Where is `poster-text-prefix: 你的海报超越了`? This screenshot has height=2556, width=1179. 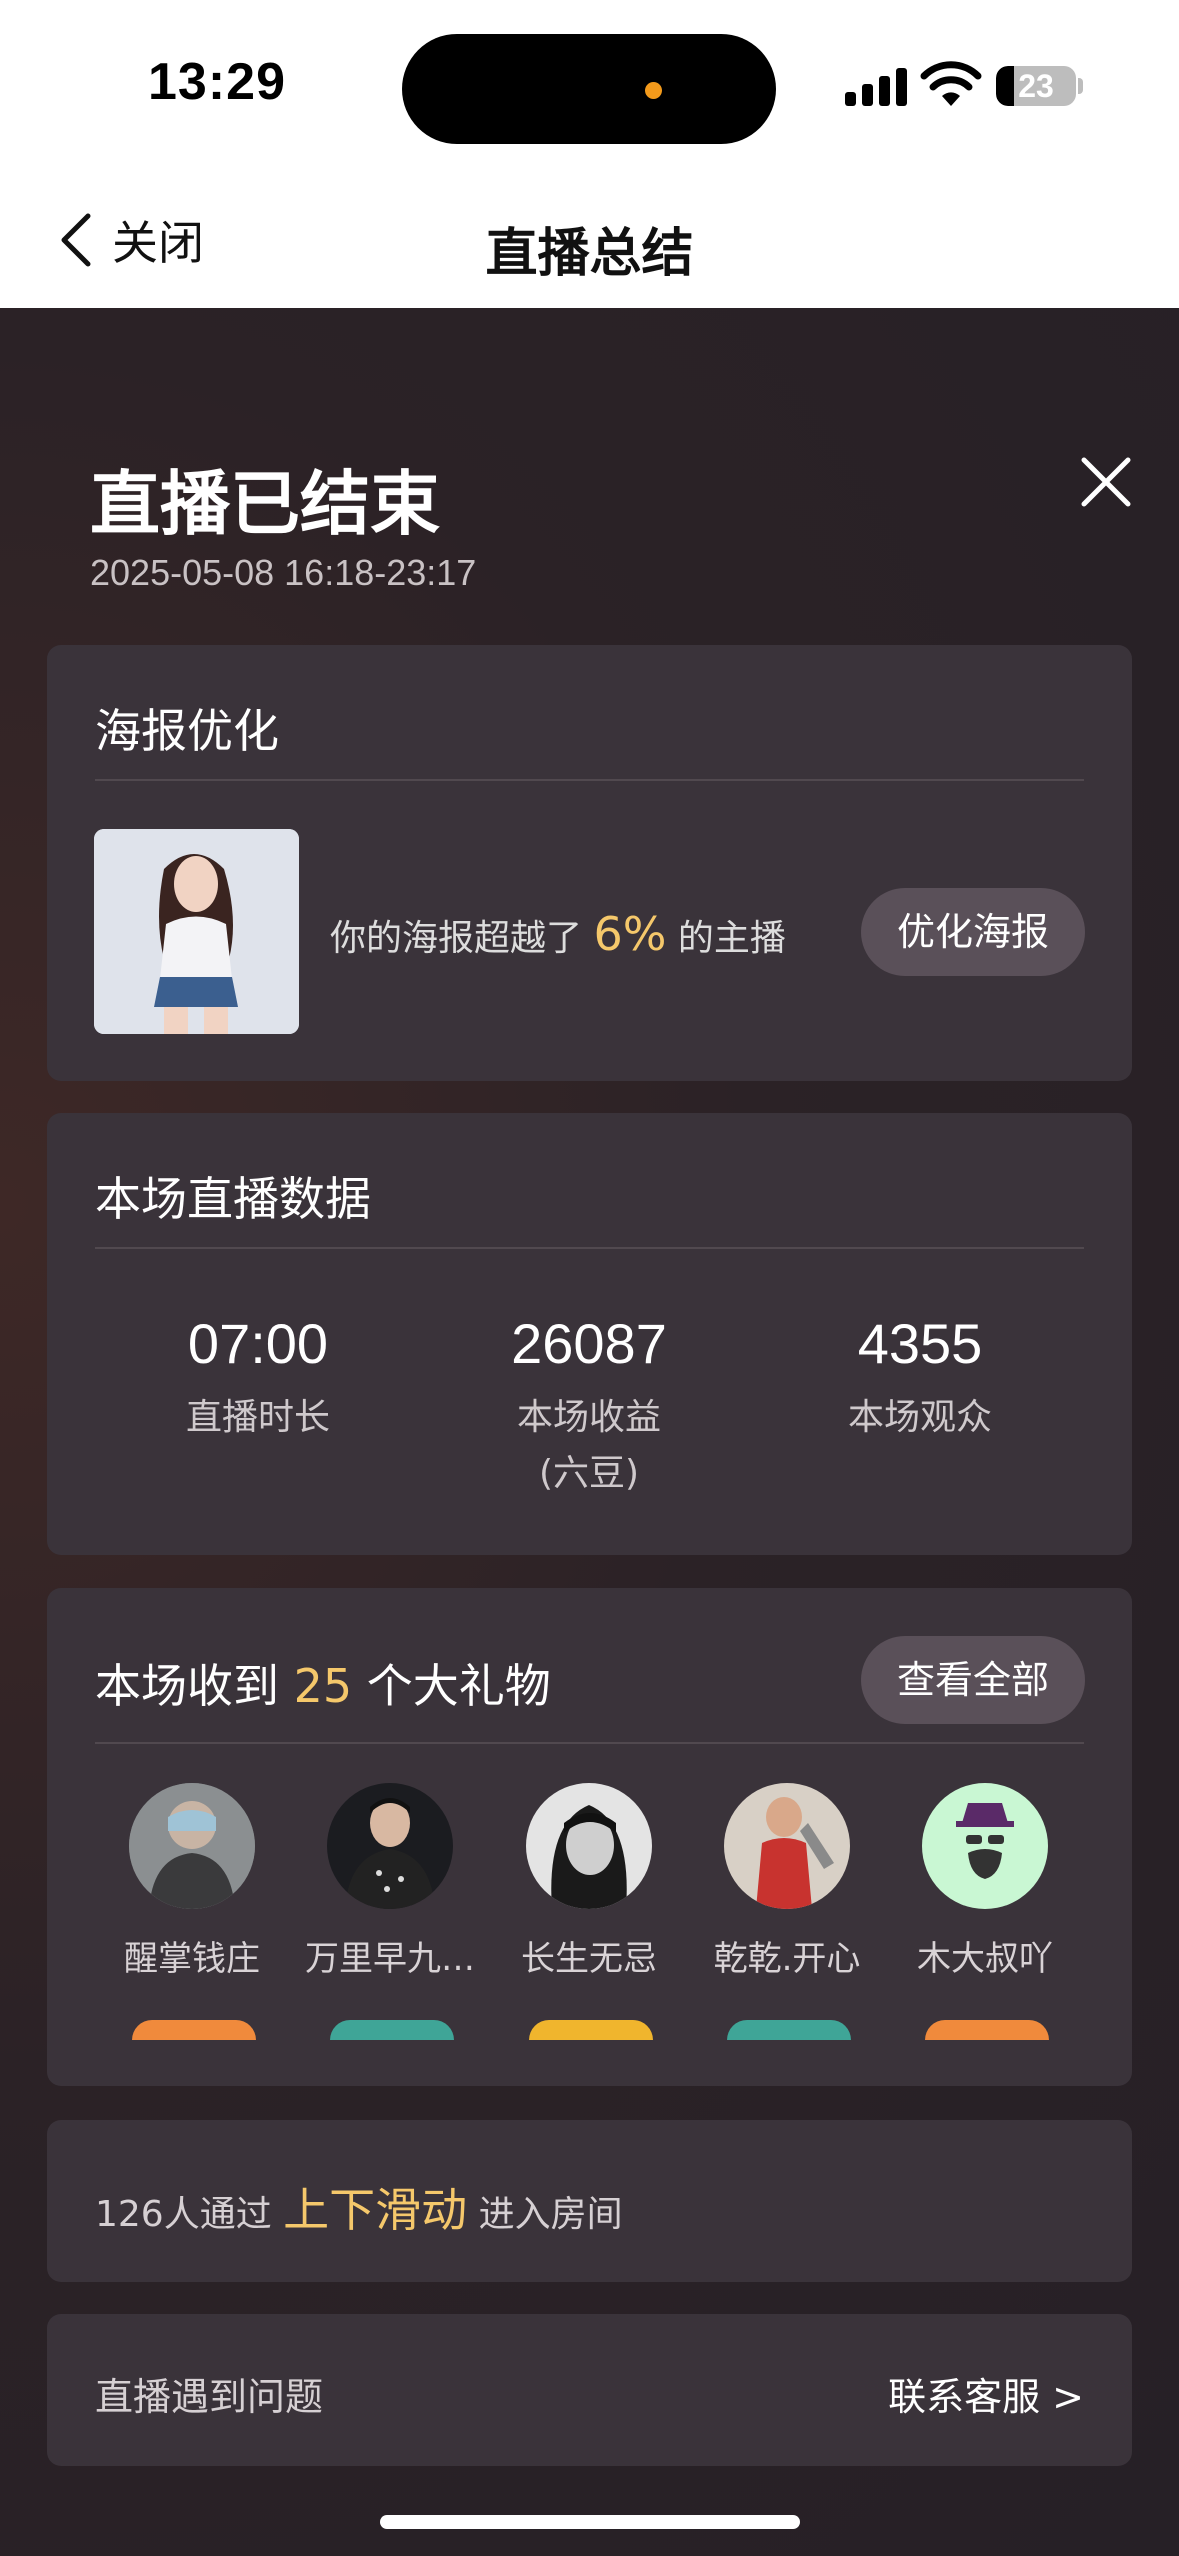
poster-text-prefix: 你的海报超越了 is located at coordinates (456, 938).